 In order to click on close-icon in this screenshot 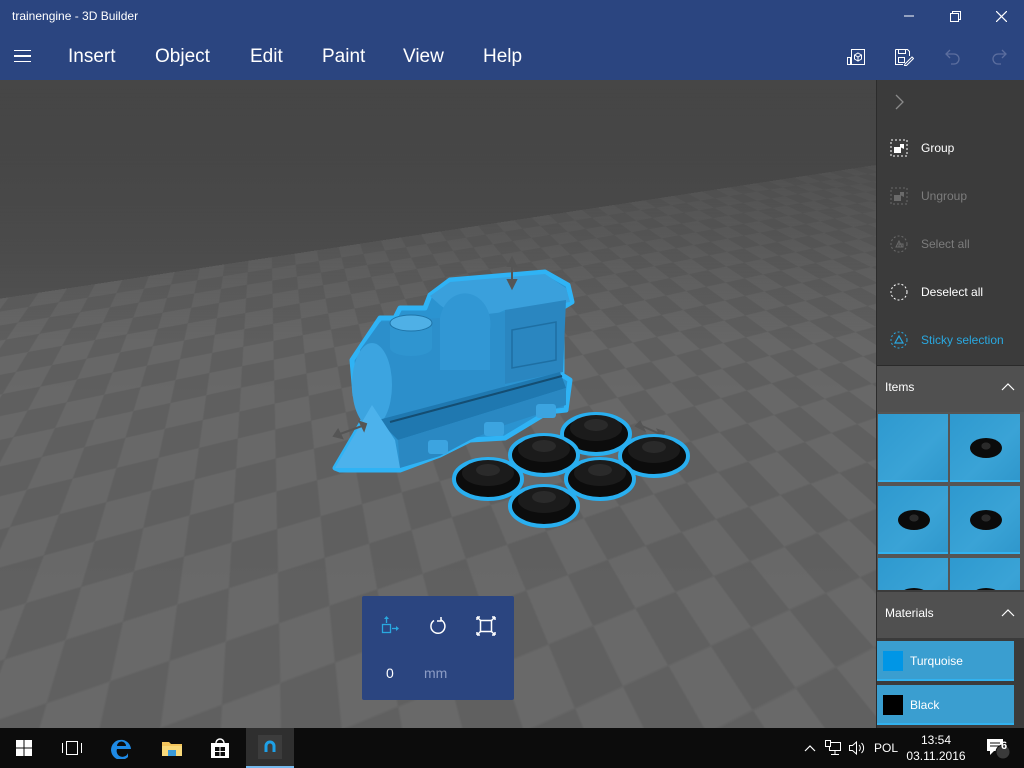, I will do `click(1001, 16)`.